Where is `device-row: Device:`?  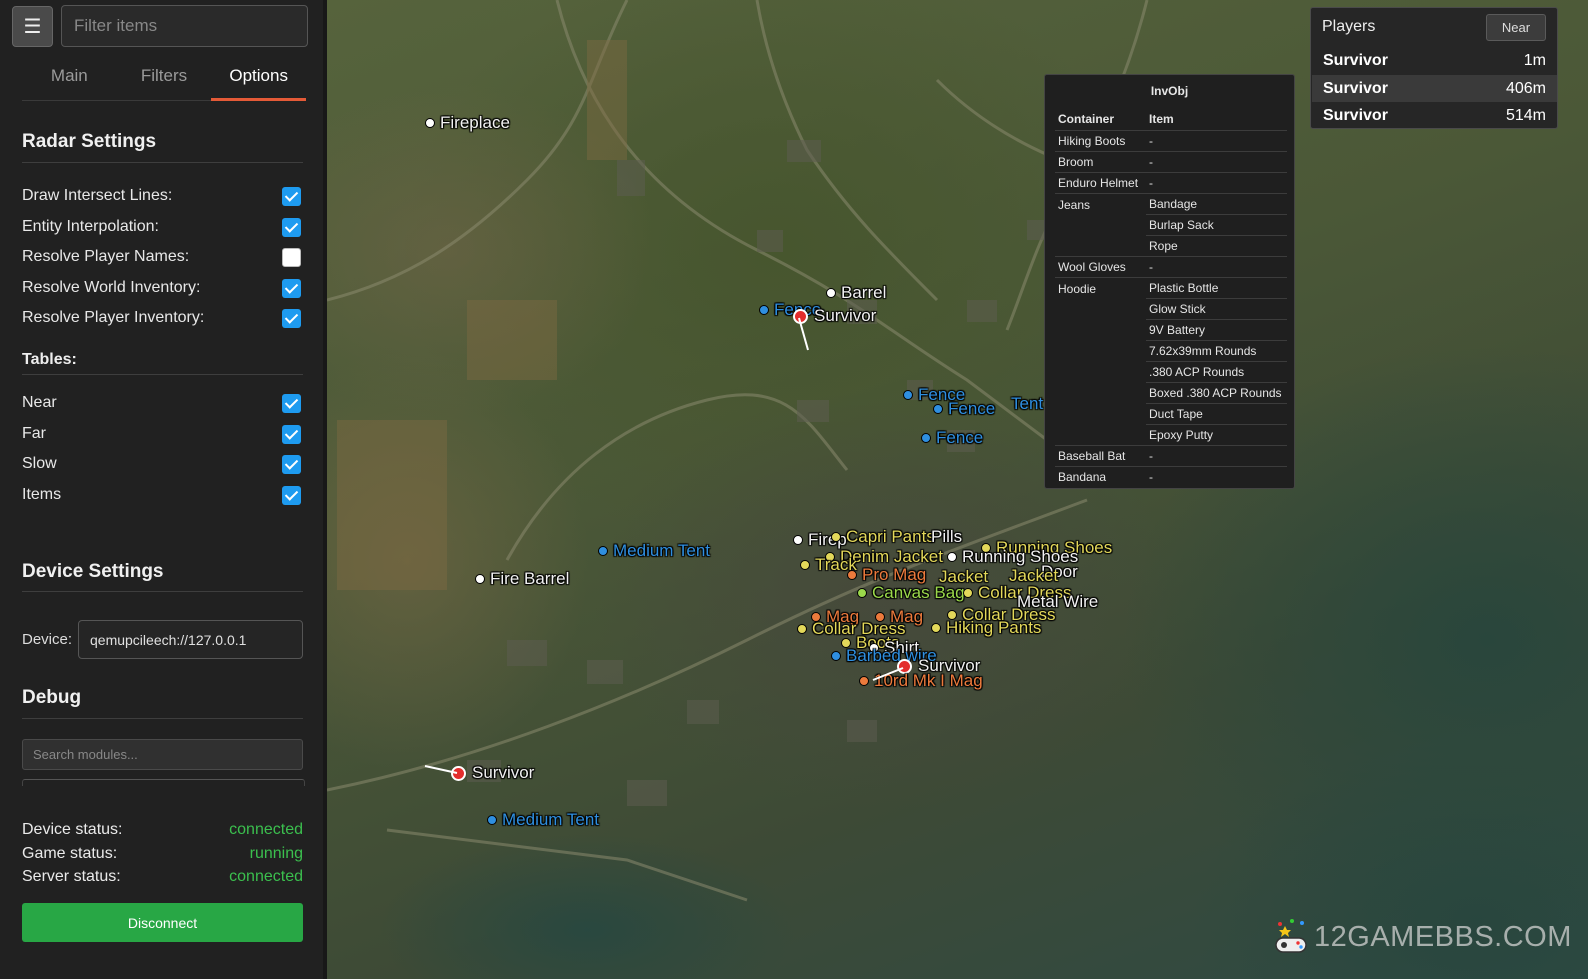
device-row: Device: is located at coordinates (162, 639).